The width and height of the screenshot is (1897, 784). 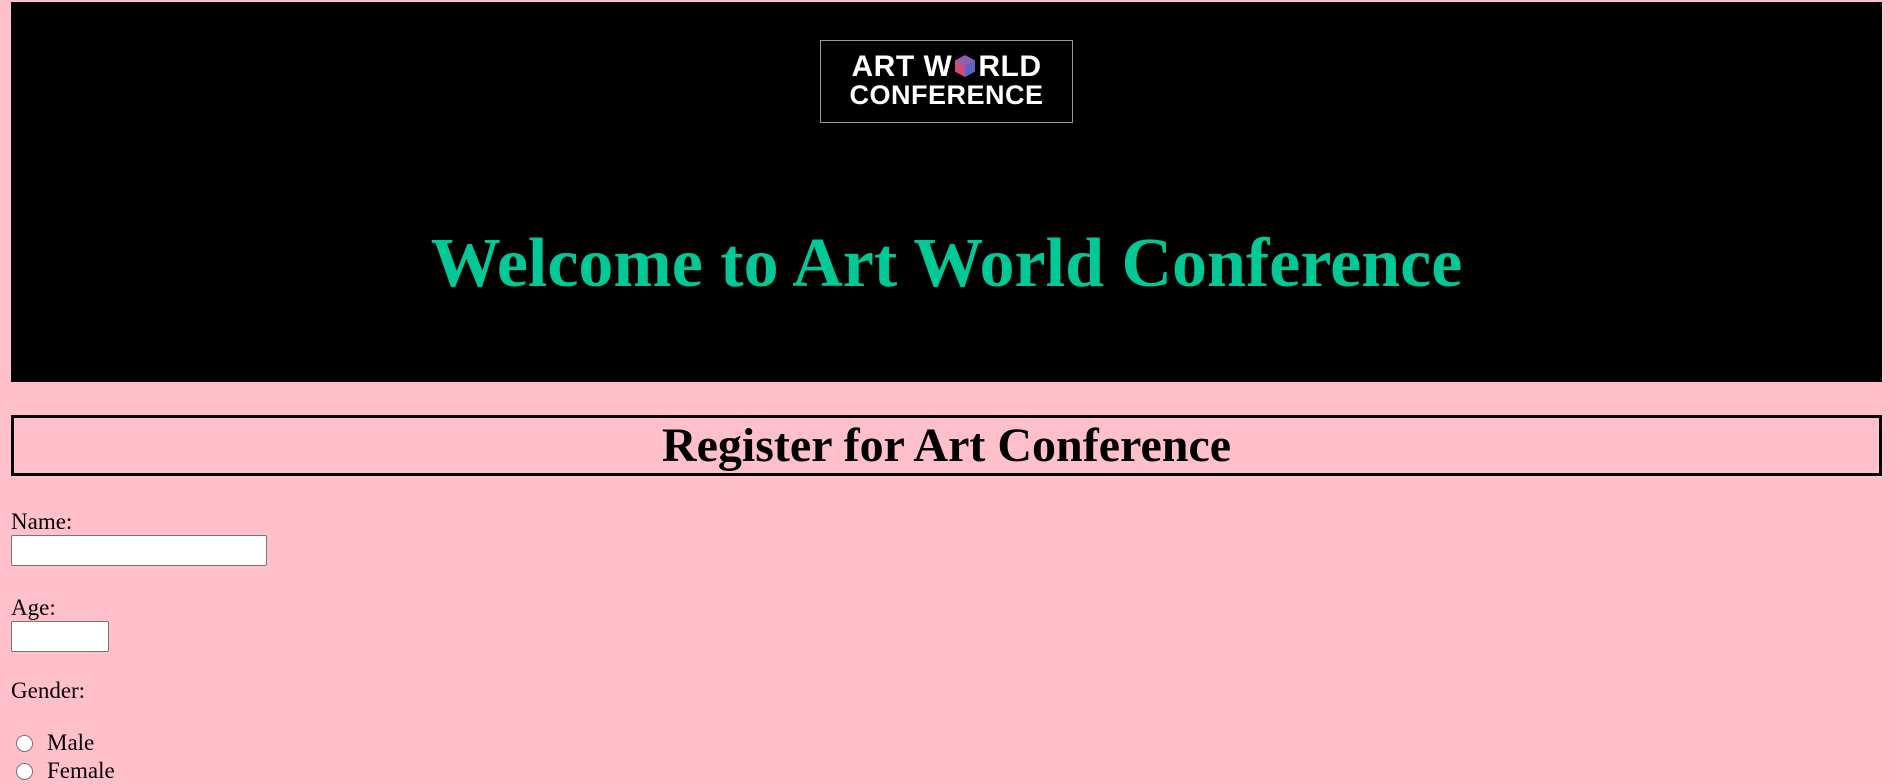 What do you see at coordinates (42, 521) in the screenshot?
I see `name-label: Name:` at bounding box center [42, 521].